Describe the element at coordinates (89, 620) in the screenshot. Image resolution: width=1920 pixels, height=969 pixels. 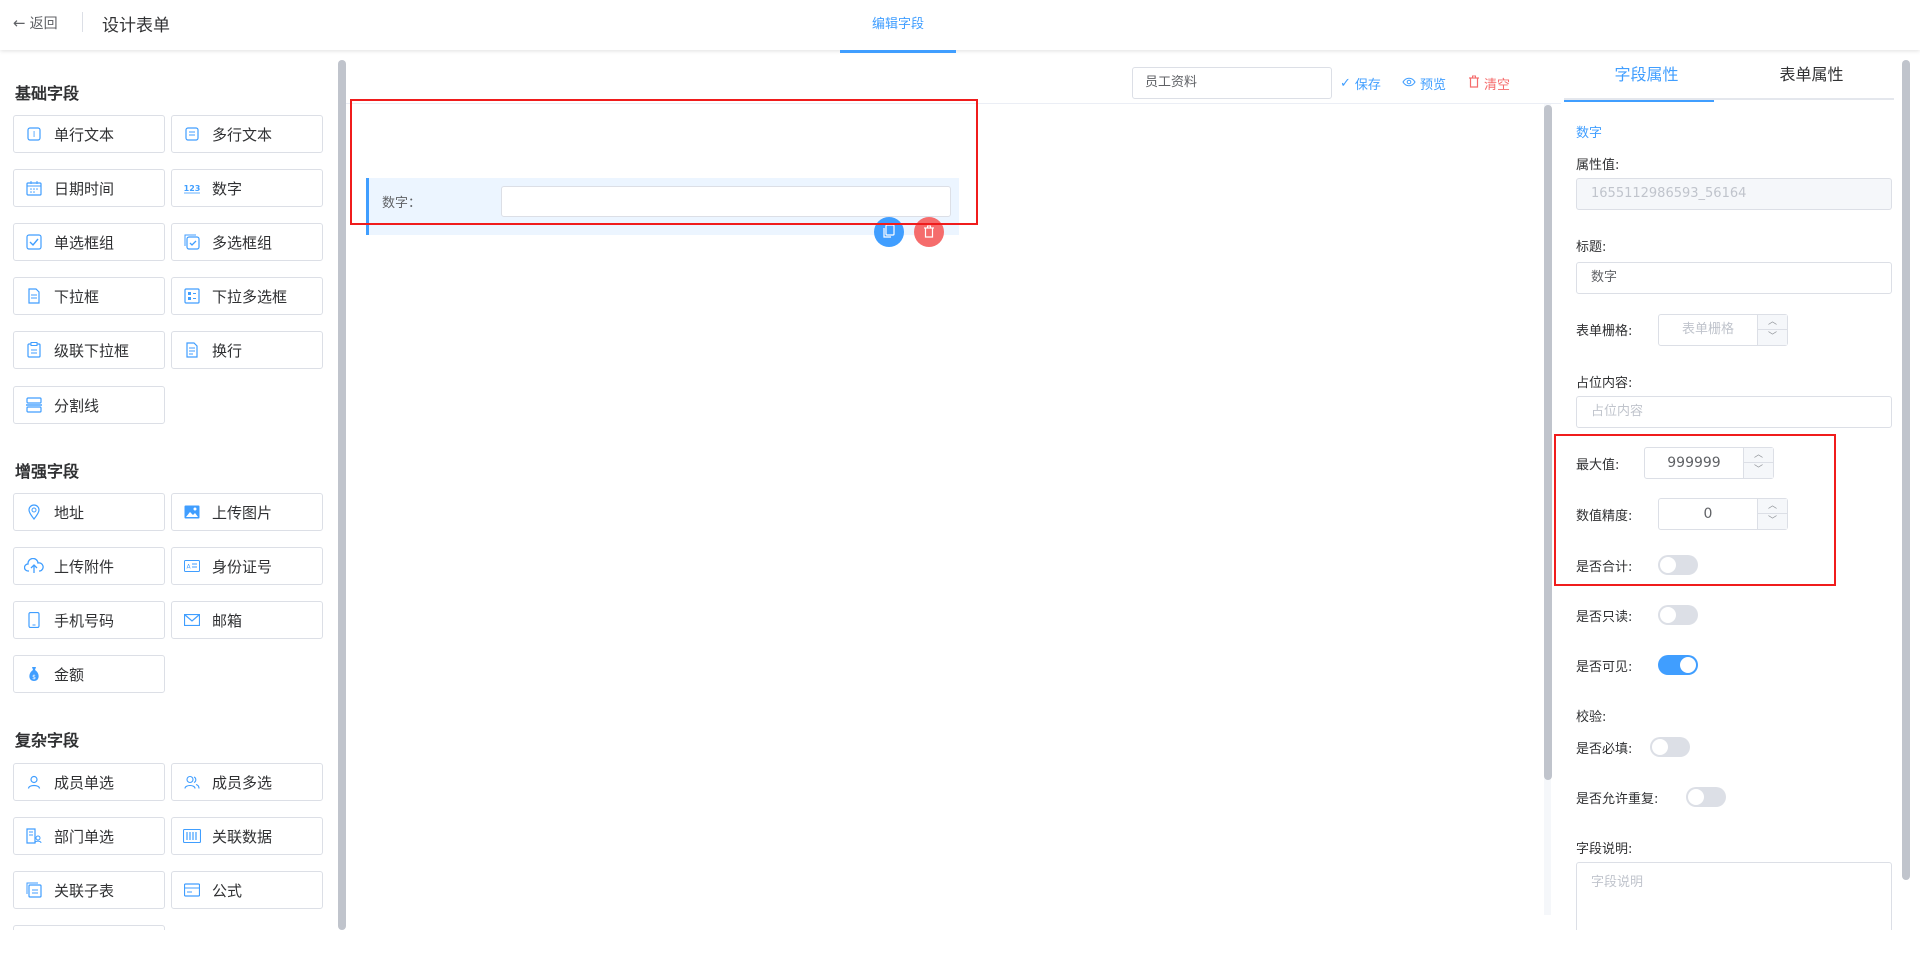
I see `widget-phone: 手机号码` at that location.